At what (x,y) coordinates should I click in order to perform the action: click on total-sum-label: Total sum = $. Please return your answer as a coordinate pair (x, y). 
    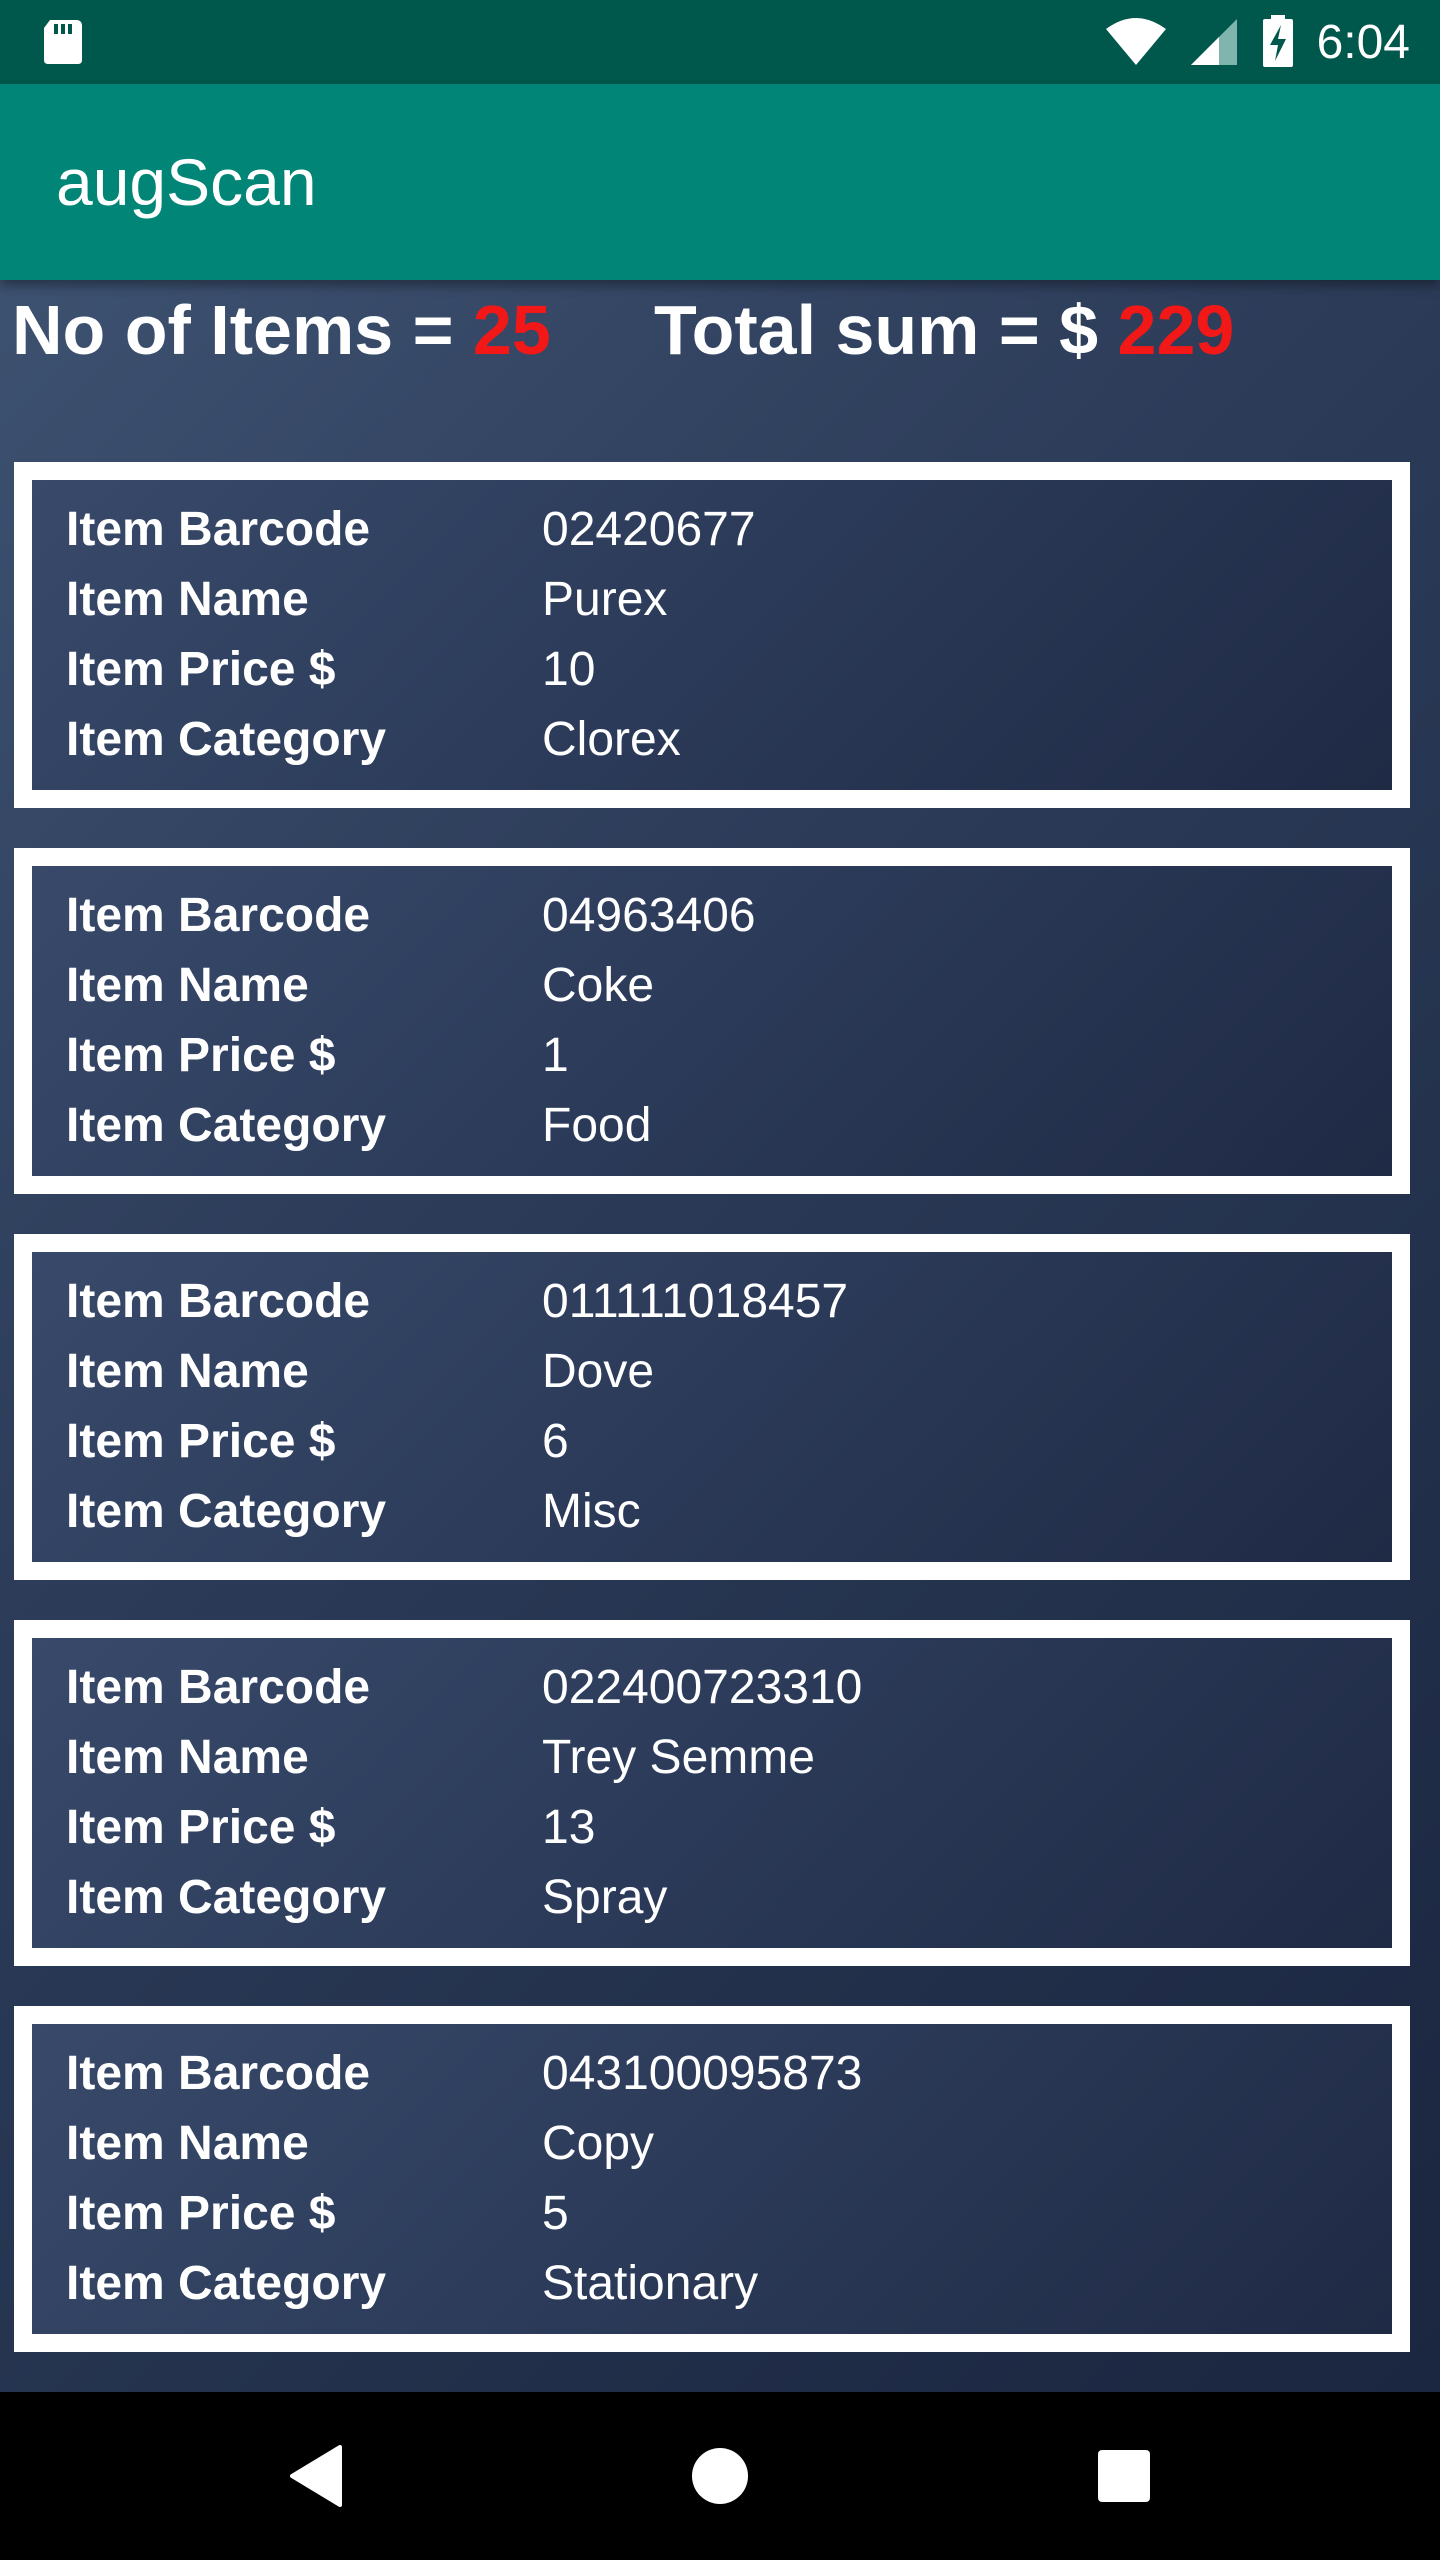
    Looking at the image, I should click on (886, 330).